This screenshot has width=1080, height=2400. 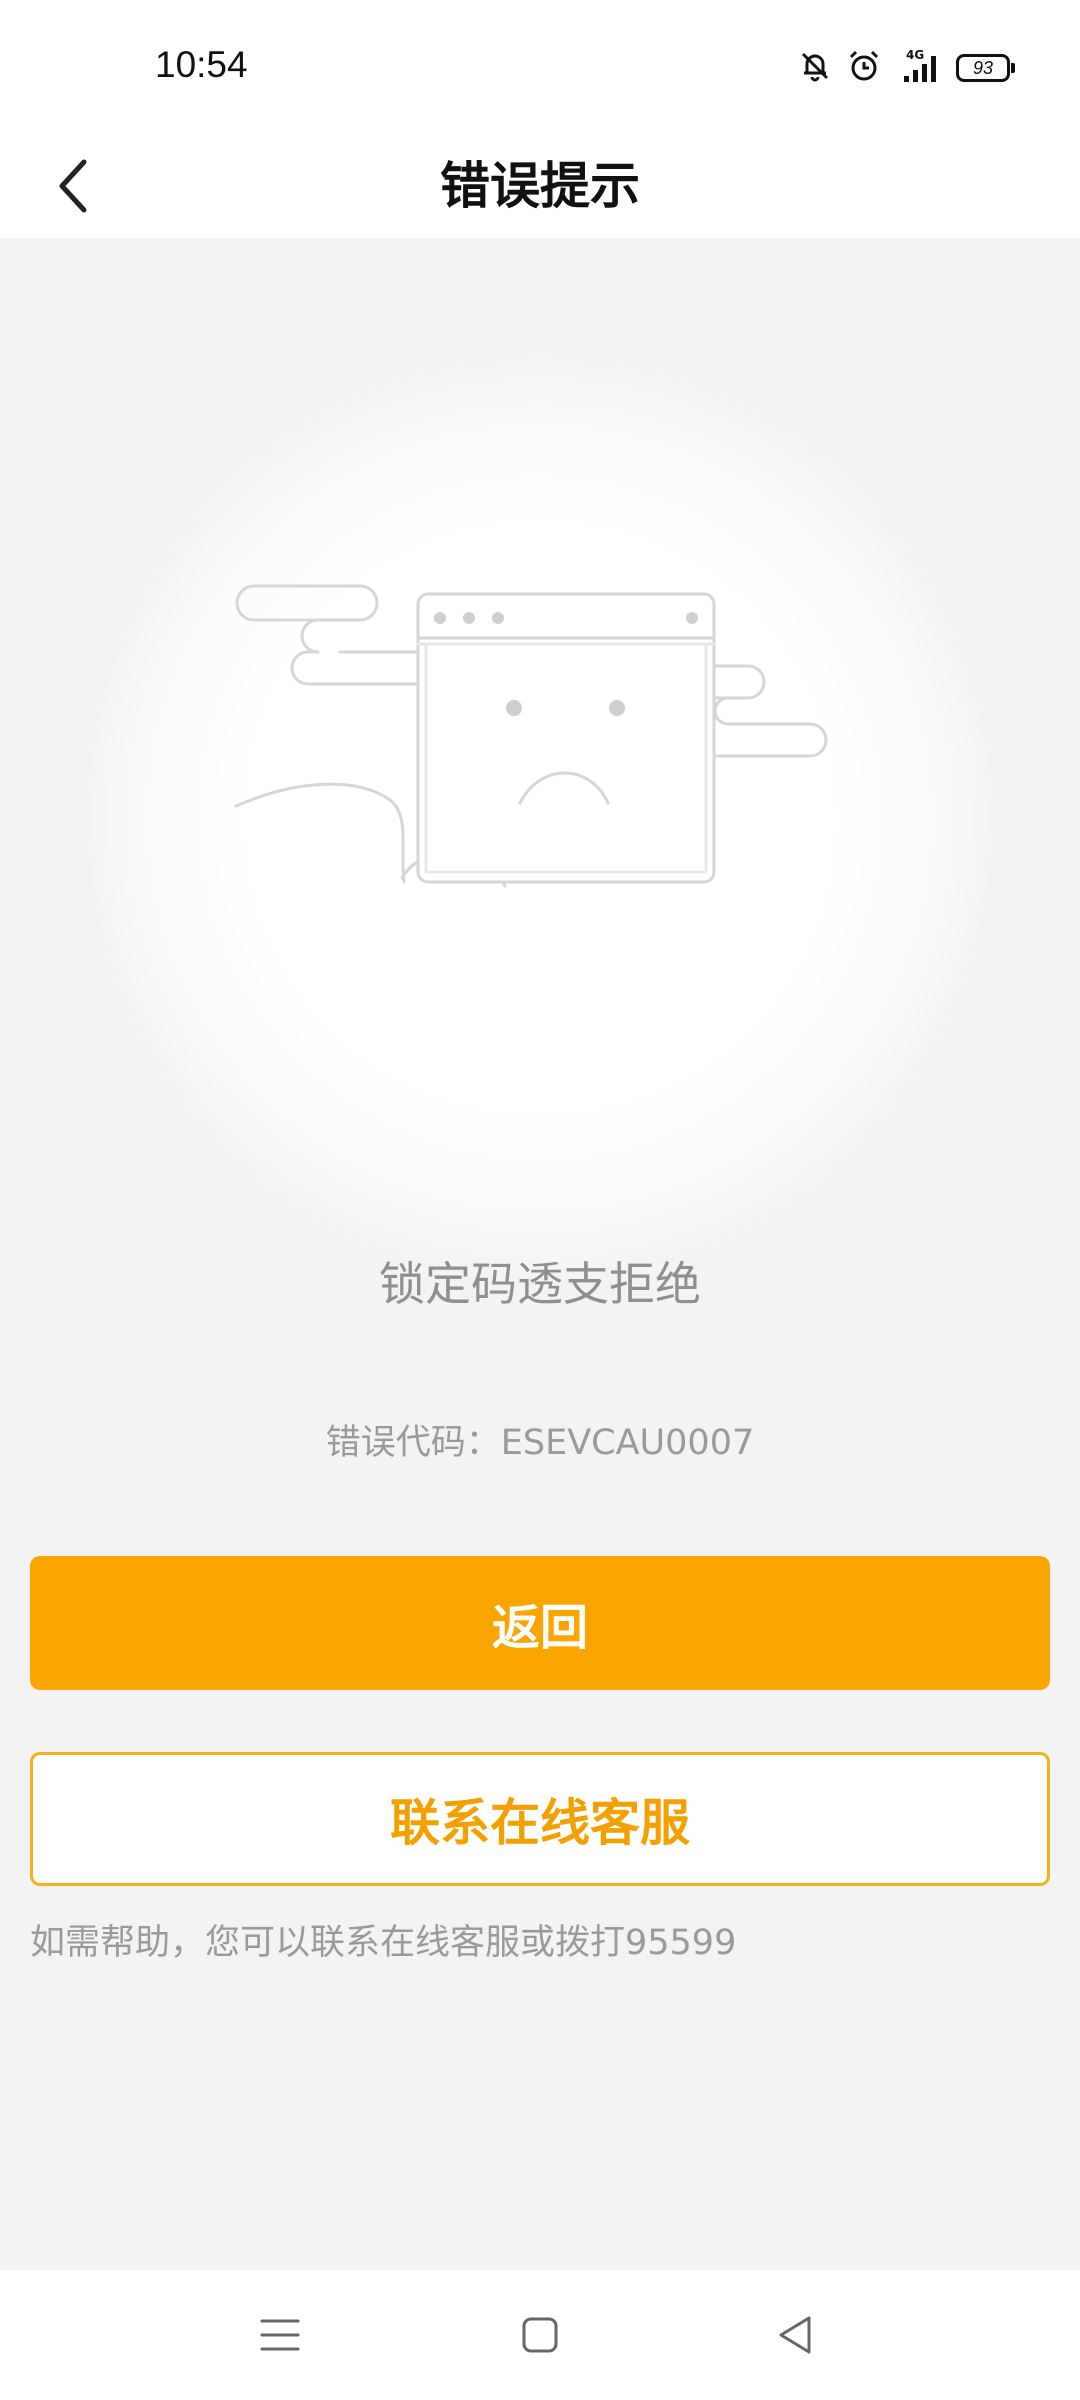 I want to click on status-time: 10:54, so click(x=201, y=64).